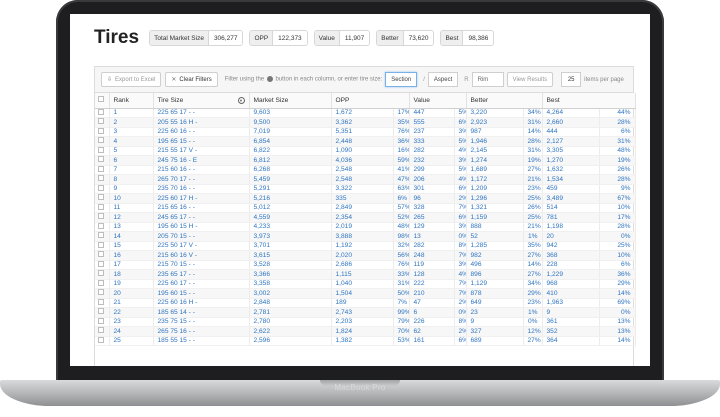 The image size is (720, 417). I want to click on table-cell: 2,781, so click(290, 312).